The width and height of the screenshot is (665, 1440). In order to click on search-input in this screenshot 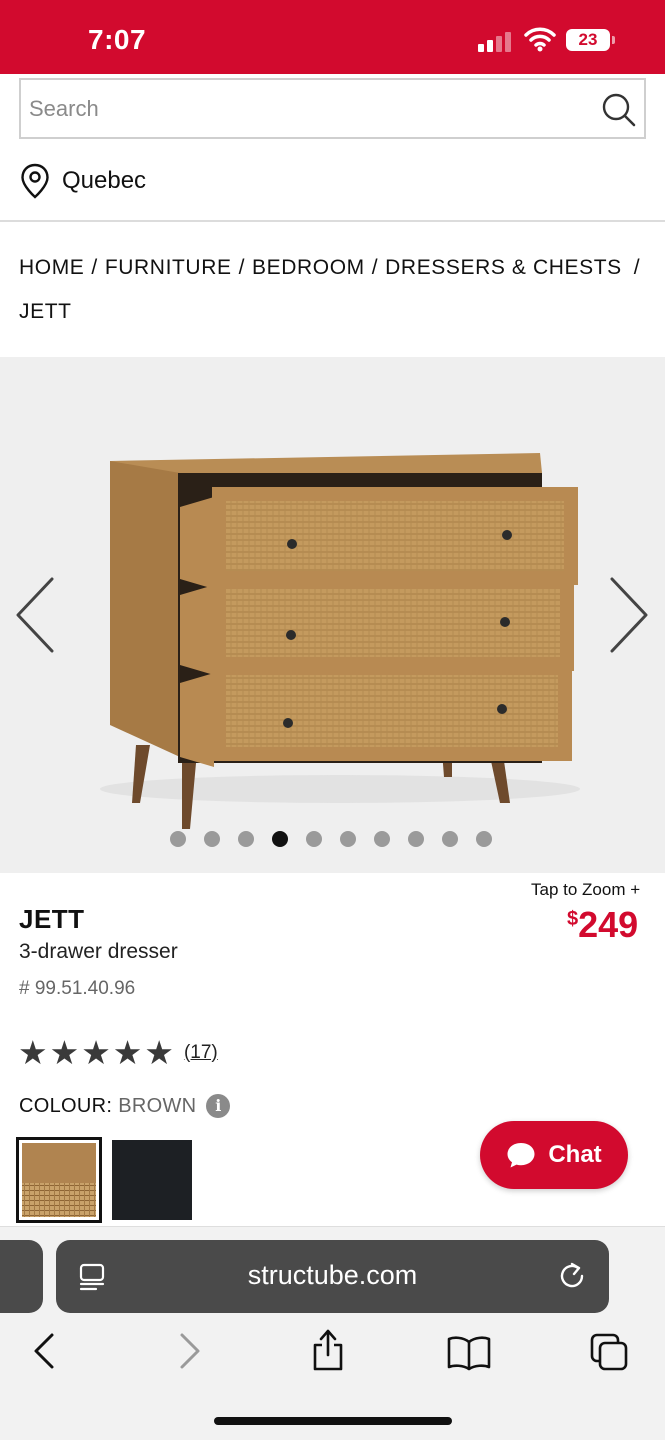, I will do `click(309, 109)`.